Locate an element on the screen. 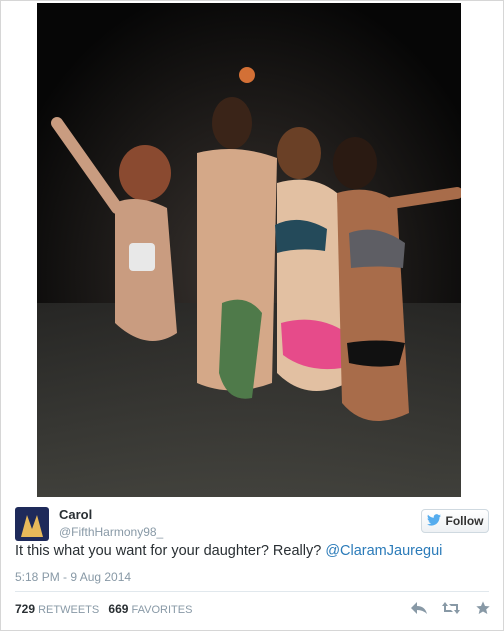 This screenshot has height=631, width=504. tweet-actions is located at coordinates (451, 608).